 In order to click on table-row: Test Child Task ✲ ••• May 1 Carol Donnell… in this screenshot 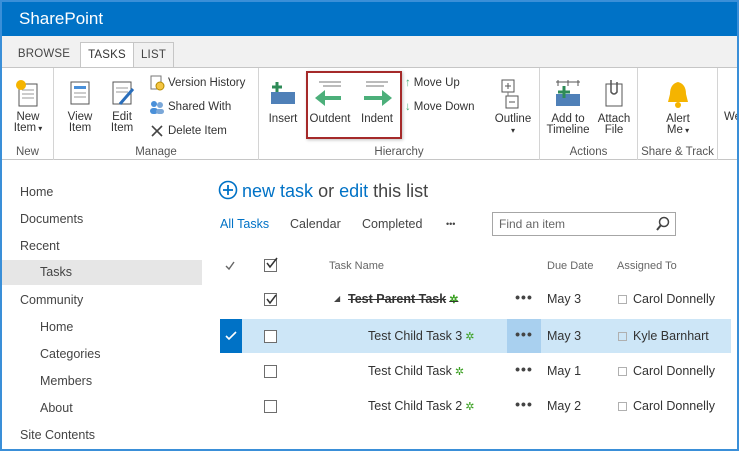, I will do `click(475, 371)`.